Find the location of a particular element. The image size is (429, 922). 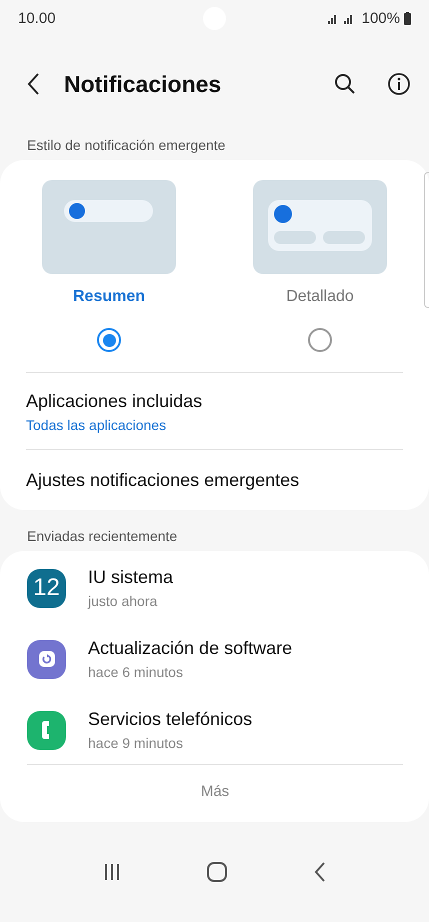

app-item: Servicios telefónicos hace 9 minutos is located at coordinates (215, 728).